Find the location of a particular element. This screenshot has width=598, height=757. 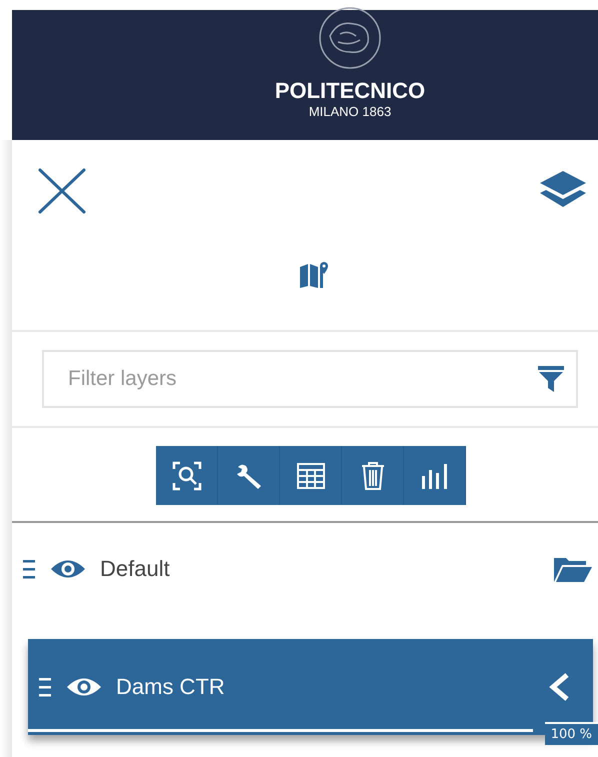

delete-button is located at coordinates (373, 475).